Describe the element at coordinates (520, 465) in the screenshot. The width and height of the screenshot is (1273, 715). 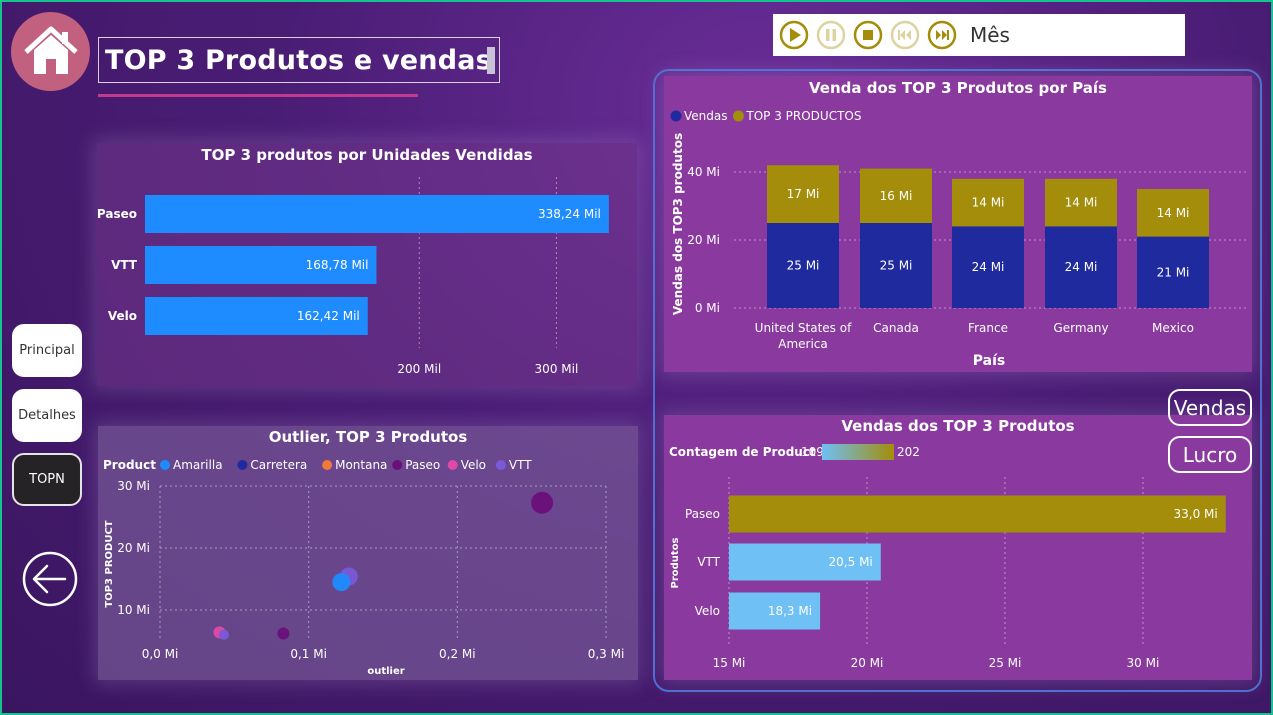
I see `outlier-legend-label: VTT` at that location.